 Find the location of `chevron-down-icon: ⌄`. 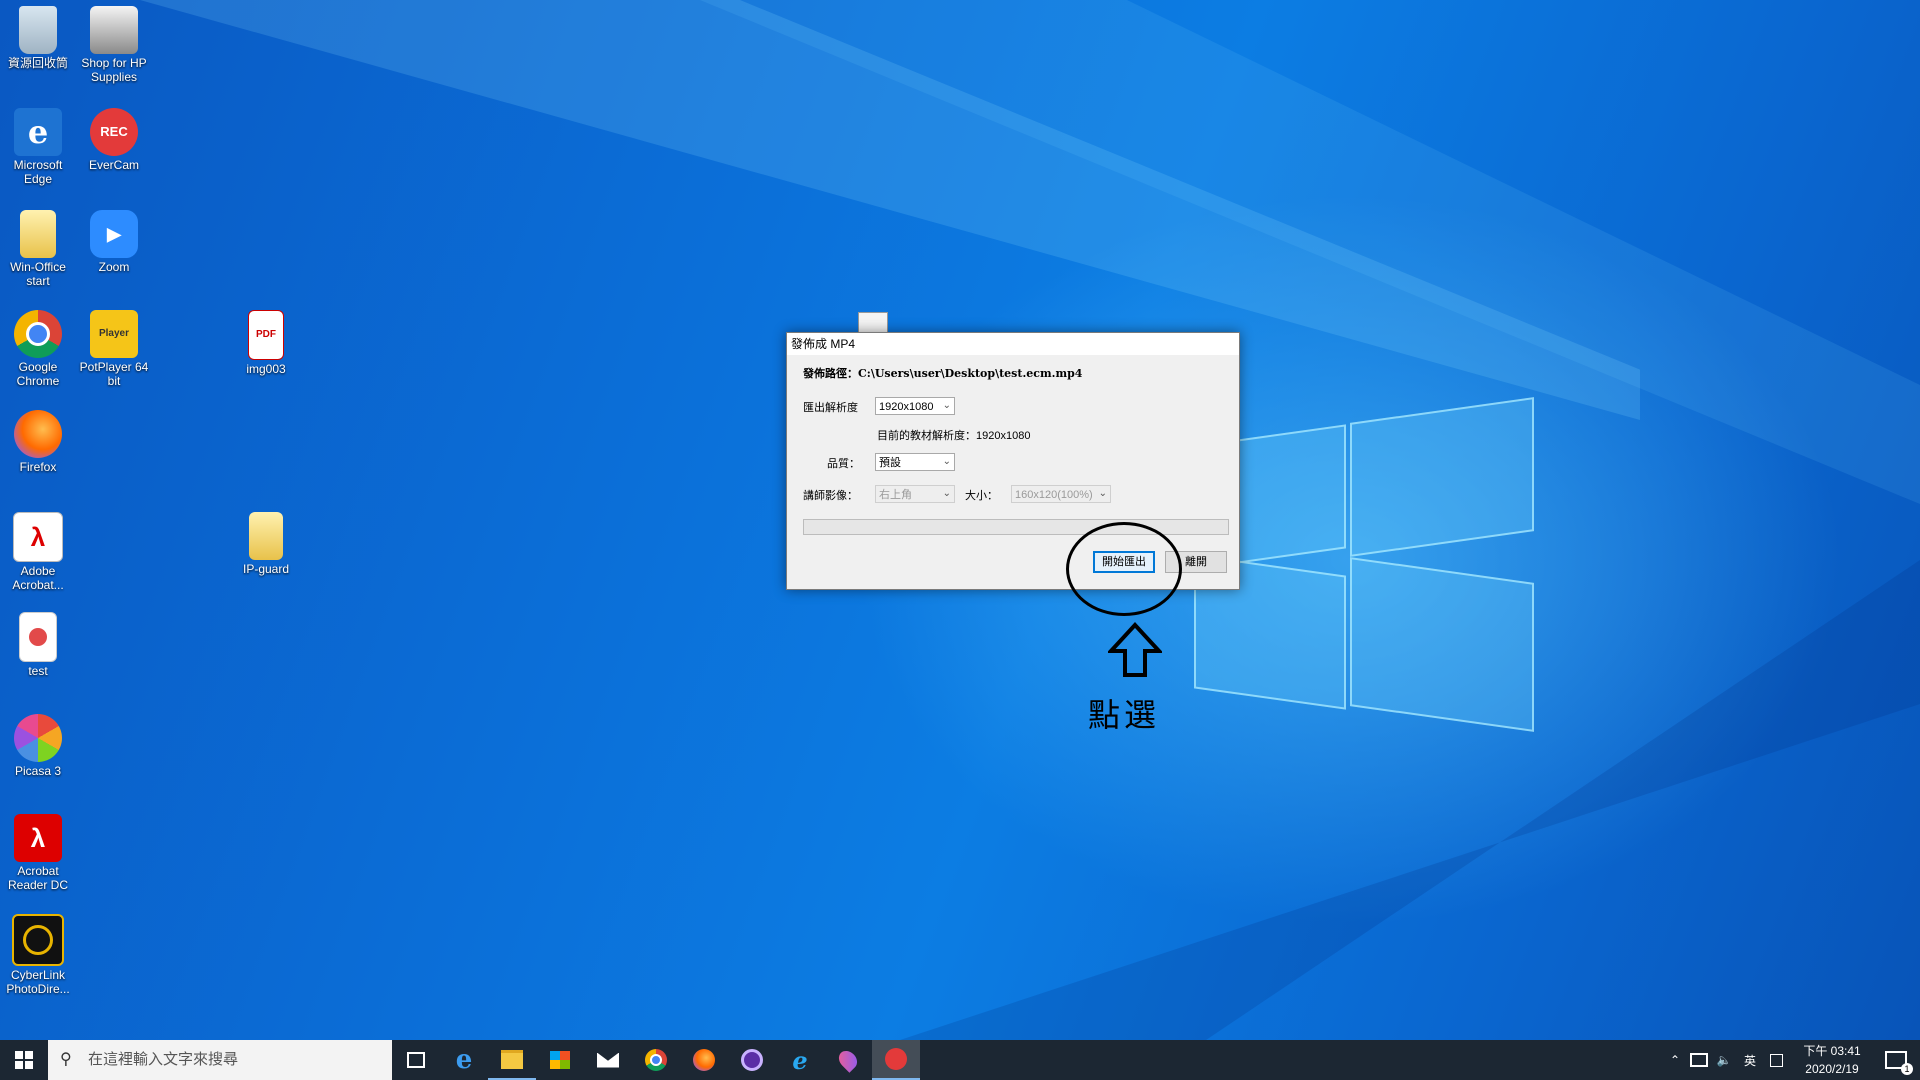

chevron-down-icon: ⌄ is located at coordinates (946, 493).